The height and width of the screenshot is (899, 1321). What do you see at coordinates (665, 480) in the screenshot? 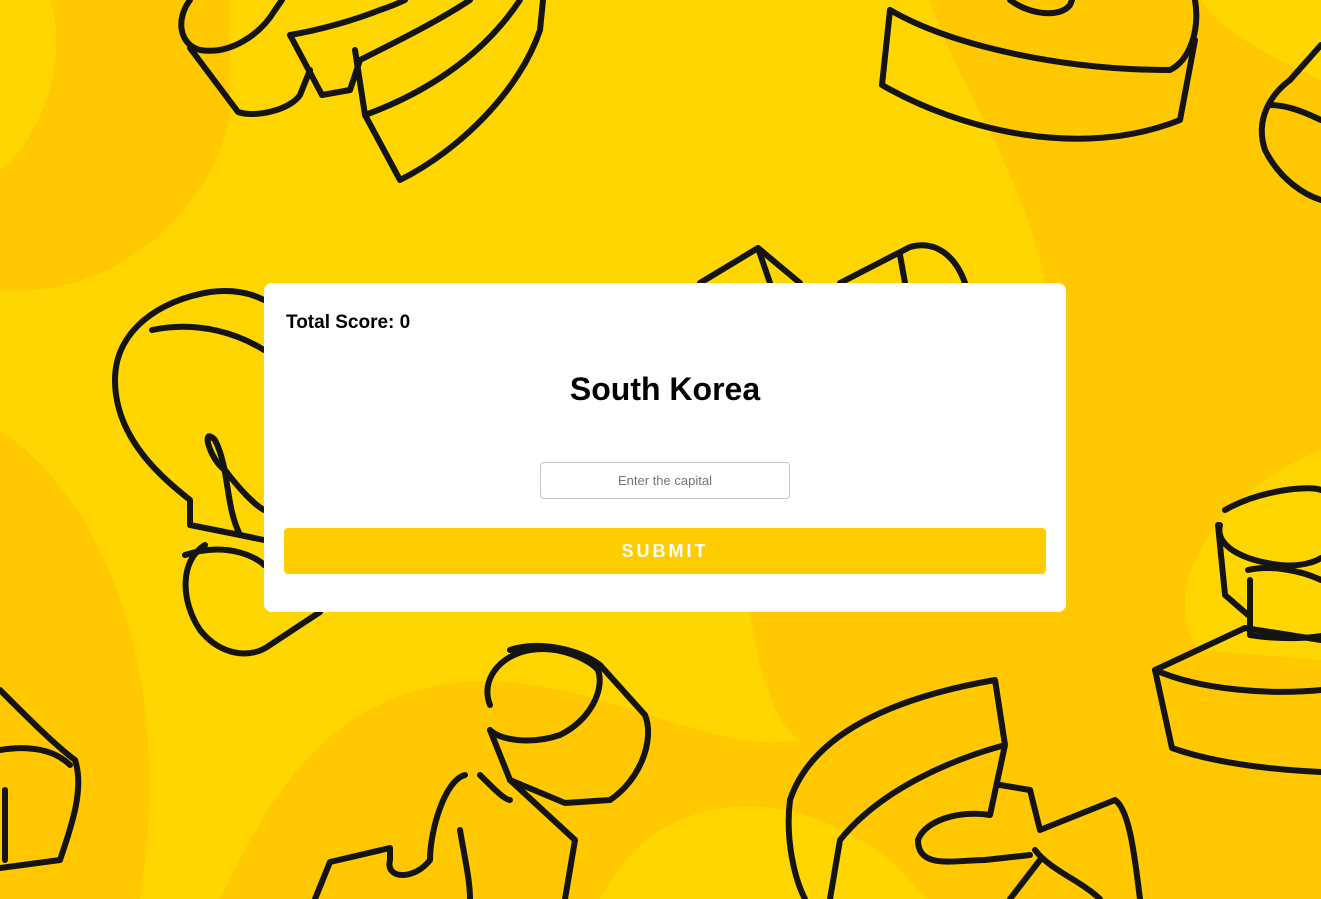
I see `capital-input` at bounding box center [665, 480].